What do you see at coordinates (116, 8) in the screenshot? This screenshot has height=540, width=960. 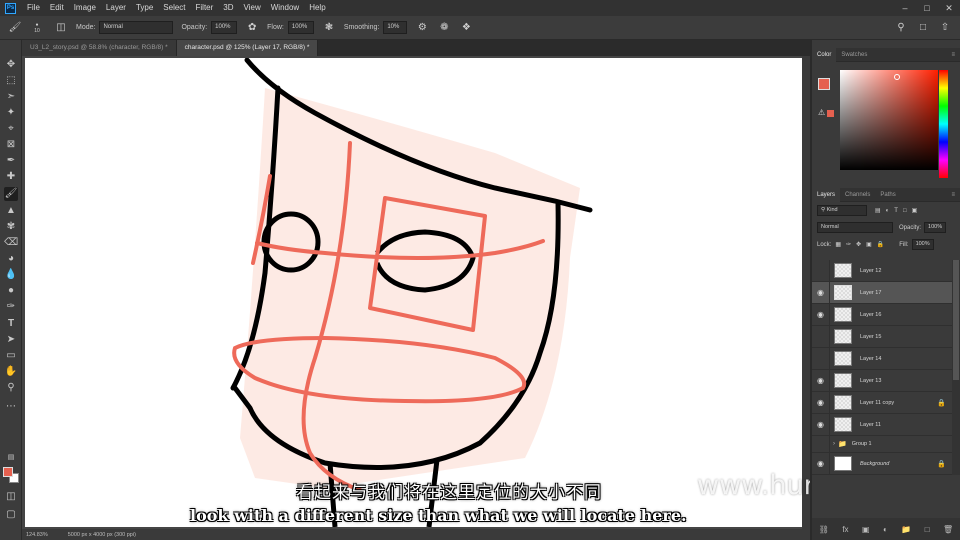 I see `menu-layer: Layer` at bounding box center [116, 8].